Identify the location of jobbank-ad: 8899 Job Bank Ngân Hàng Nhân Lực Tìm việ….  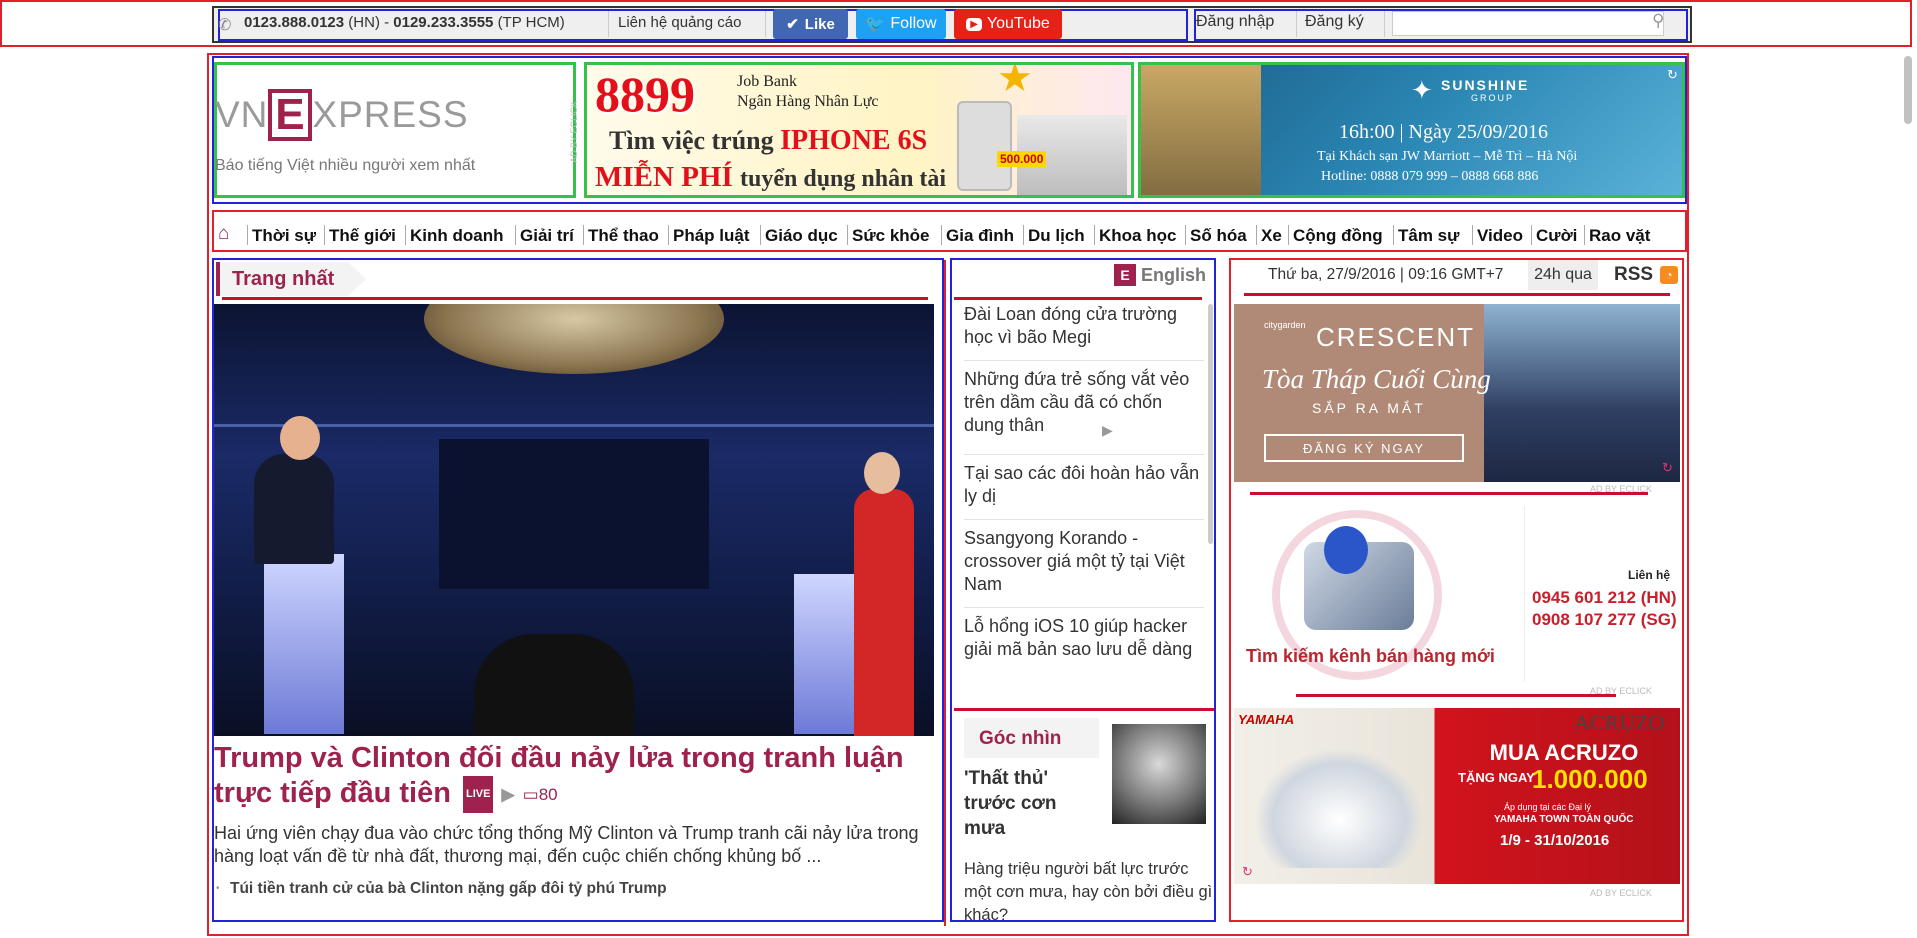
(859, 130).